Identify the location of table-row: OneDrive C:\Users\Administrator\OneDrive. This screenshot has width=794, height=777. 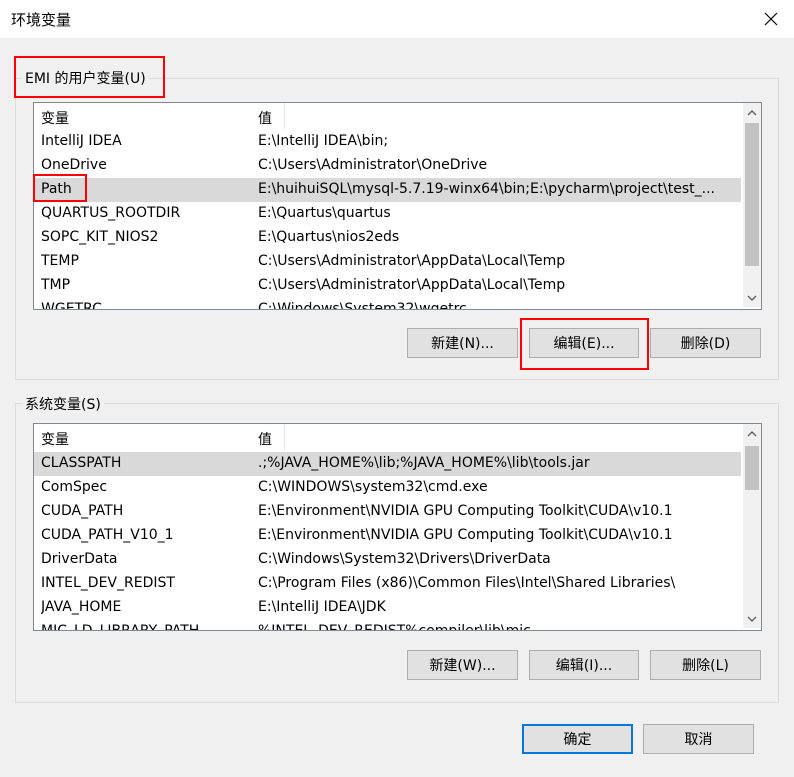
(387, 166).